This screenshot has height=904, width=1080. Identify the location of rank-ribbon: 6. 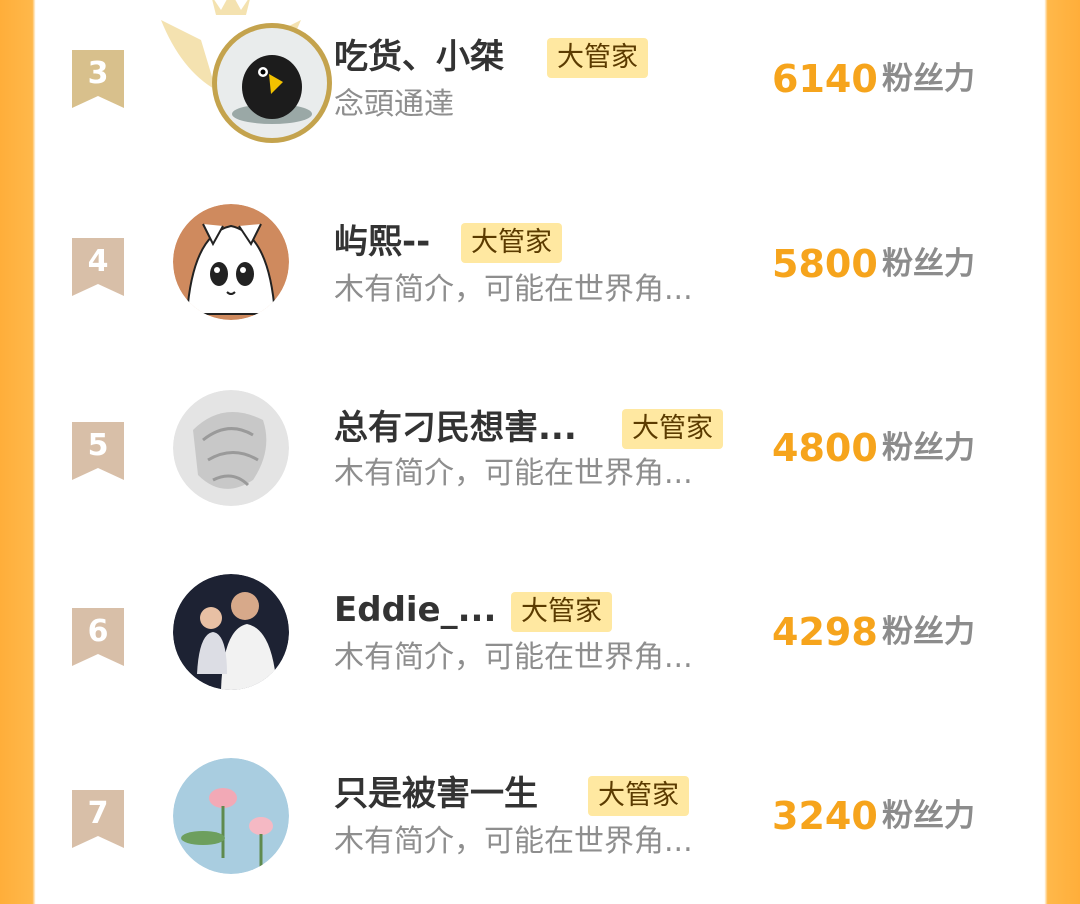
(98, 637).